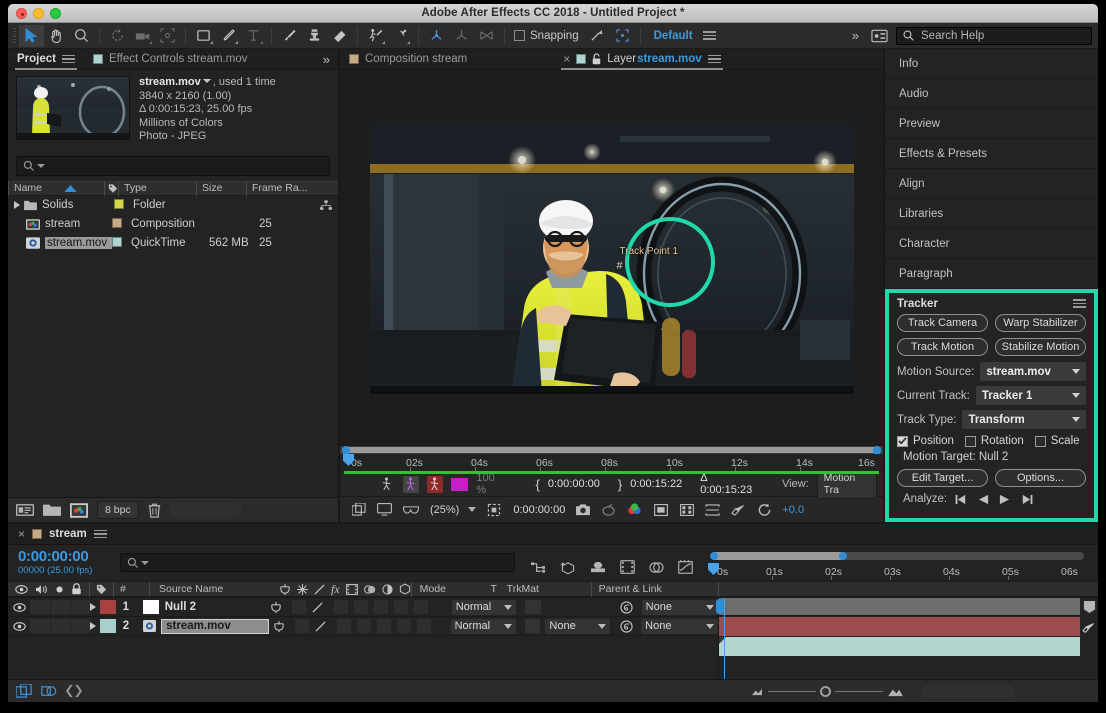 The image size is (1106, 713). What do you see at coordinates (206, 81) in the screenshot?
I see `item-name-dropdown-icon` at bounding box center [206, 81].